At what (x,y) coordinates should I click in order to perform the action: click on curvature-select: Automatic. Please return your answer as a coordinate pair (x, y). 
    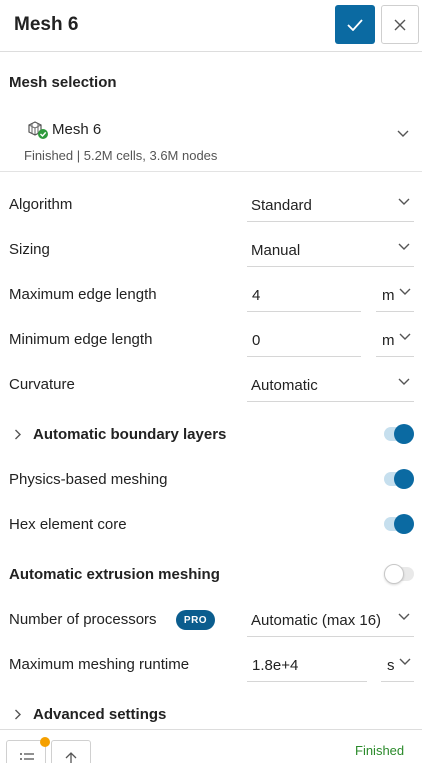
    Looking at the image, I should click on (330, 384).